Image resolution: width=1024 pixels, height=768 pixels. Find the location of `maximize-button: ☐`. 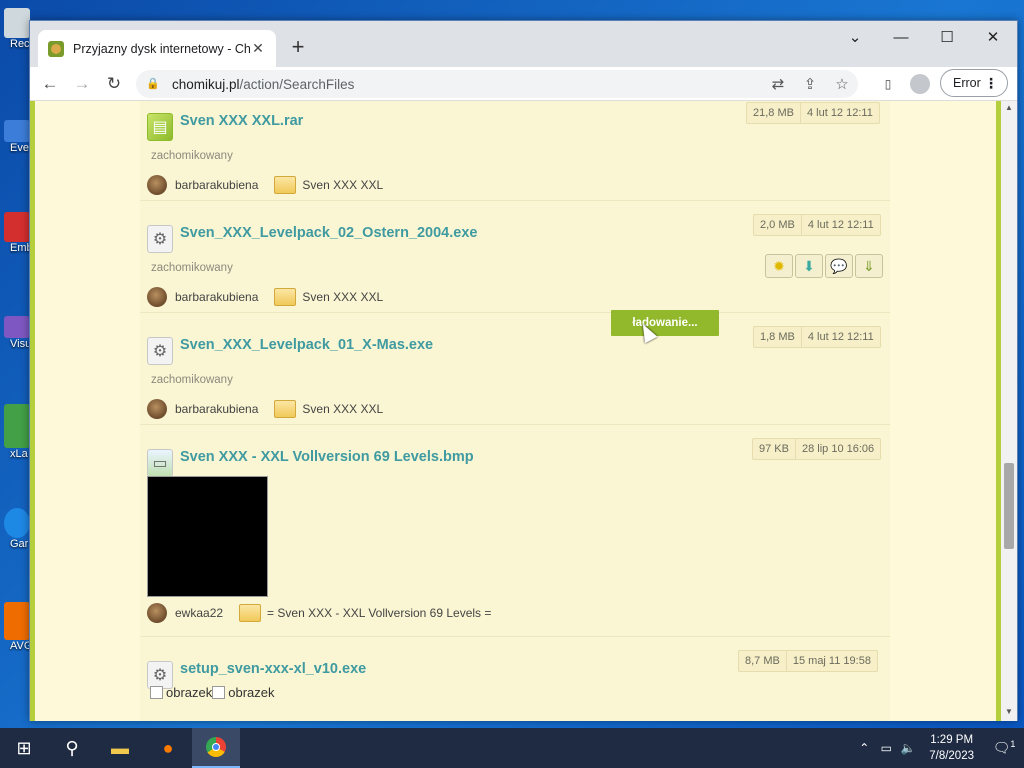

maximize-button: ☐ is located at coordinates (947, 37).